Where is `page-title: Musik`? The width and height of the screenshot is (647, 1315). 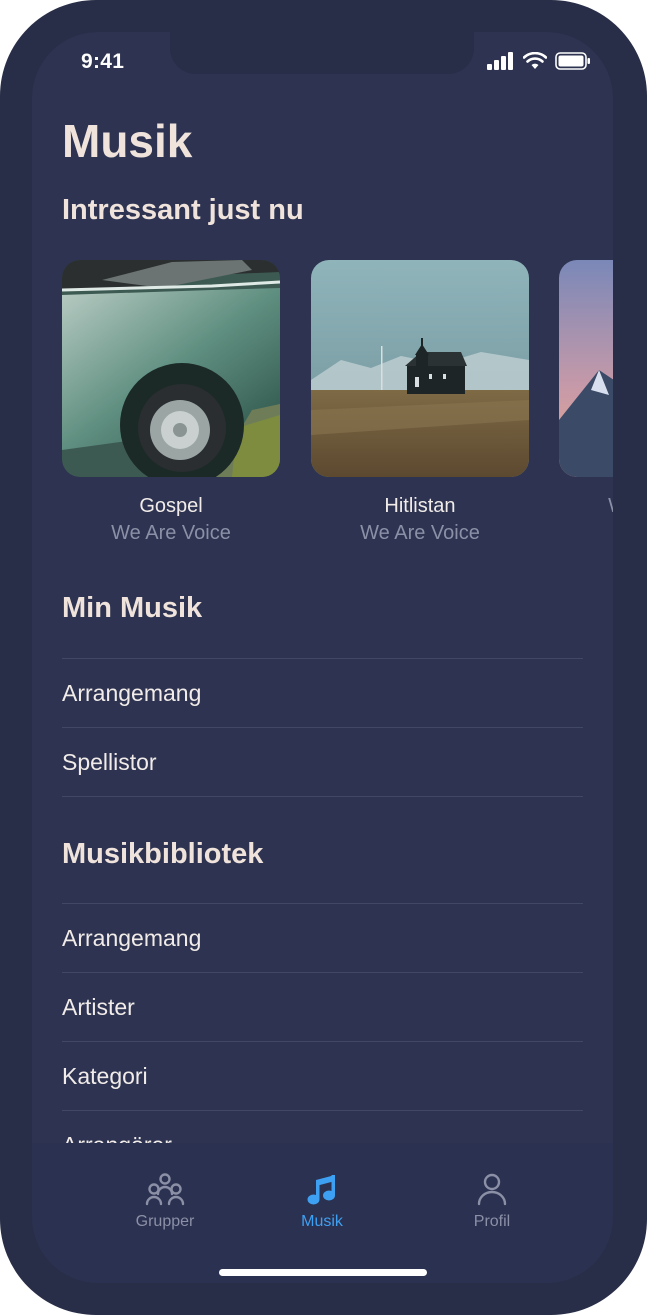
page-title: Musik is located at coordinates (127, 141).